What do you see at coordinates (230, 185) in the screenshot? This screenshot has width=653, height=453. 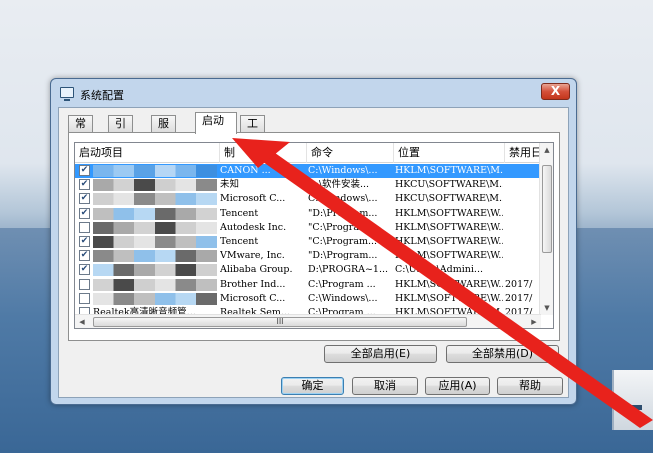 I see `manufacturer-cell: 未知` at bounding box center [230, 185].